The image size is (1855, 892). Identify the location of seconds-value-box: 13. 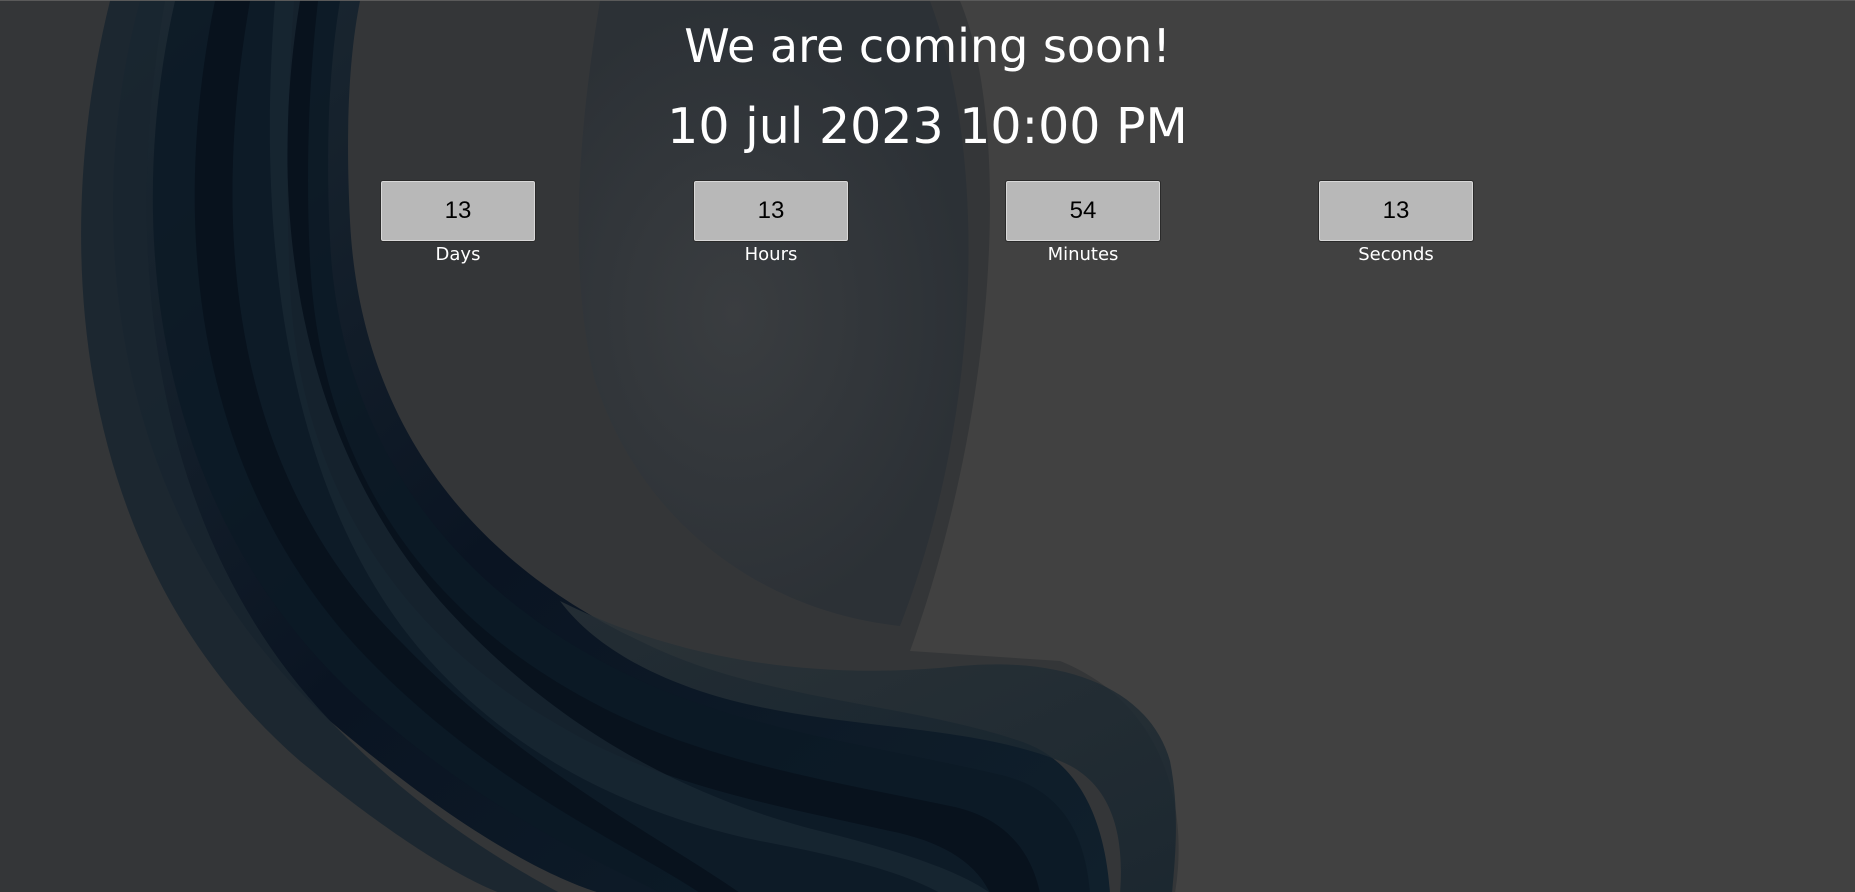
(1396, 211).